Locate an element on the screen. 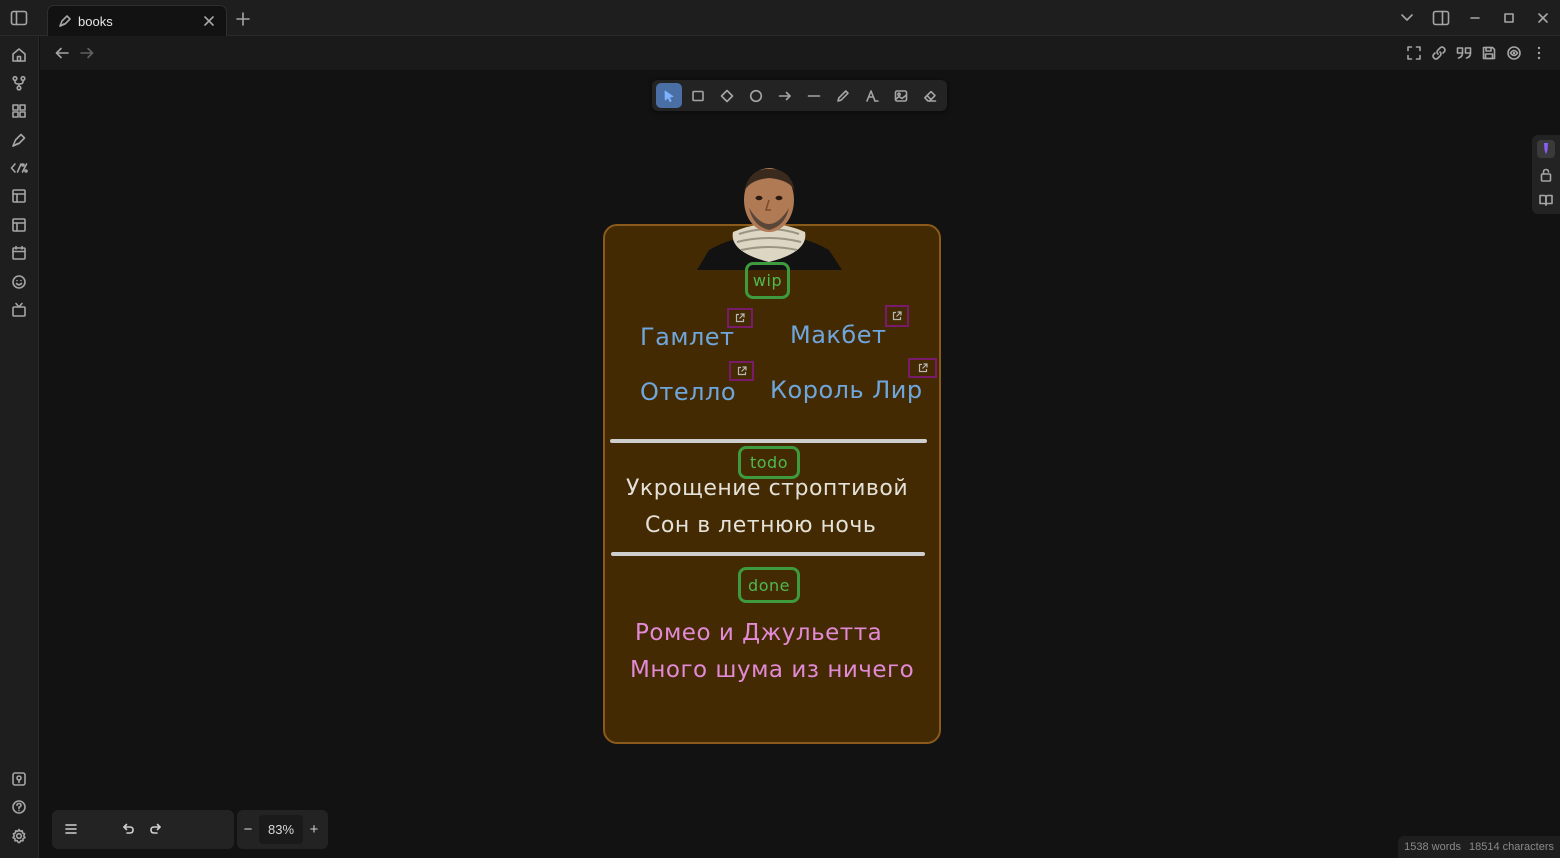 Image resolution: width=1560 pixels, height=858 pixels. templater-icon is located at coordinates (19, 168).